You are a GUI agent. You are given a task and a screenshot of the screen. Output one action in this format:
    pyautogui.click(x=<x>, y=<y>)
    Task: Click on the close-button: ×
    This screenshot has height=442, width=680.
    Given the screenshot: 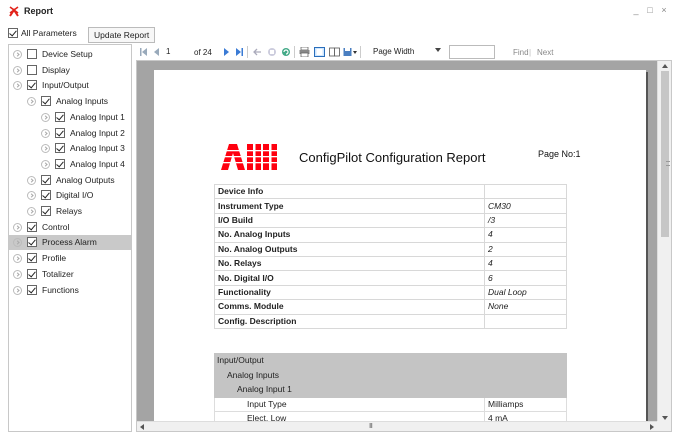 What is the action you would take?
    pyautogui.click(x=664, y=10)
    